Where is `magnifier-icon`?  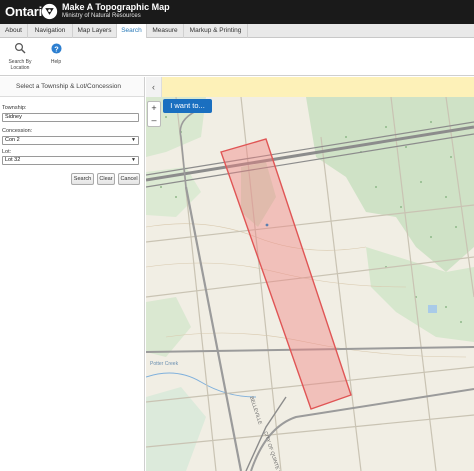
magnifier-icon is located at coordinates (20, 48).